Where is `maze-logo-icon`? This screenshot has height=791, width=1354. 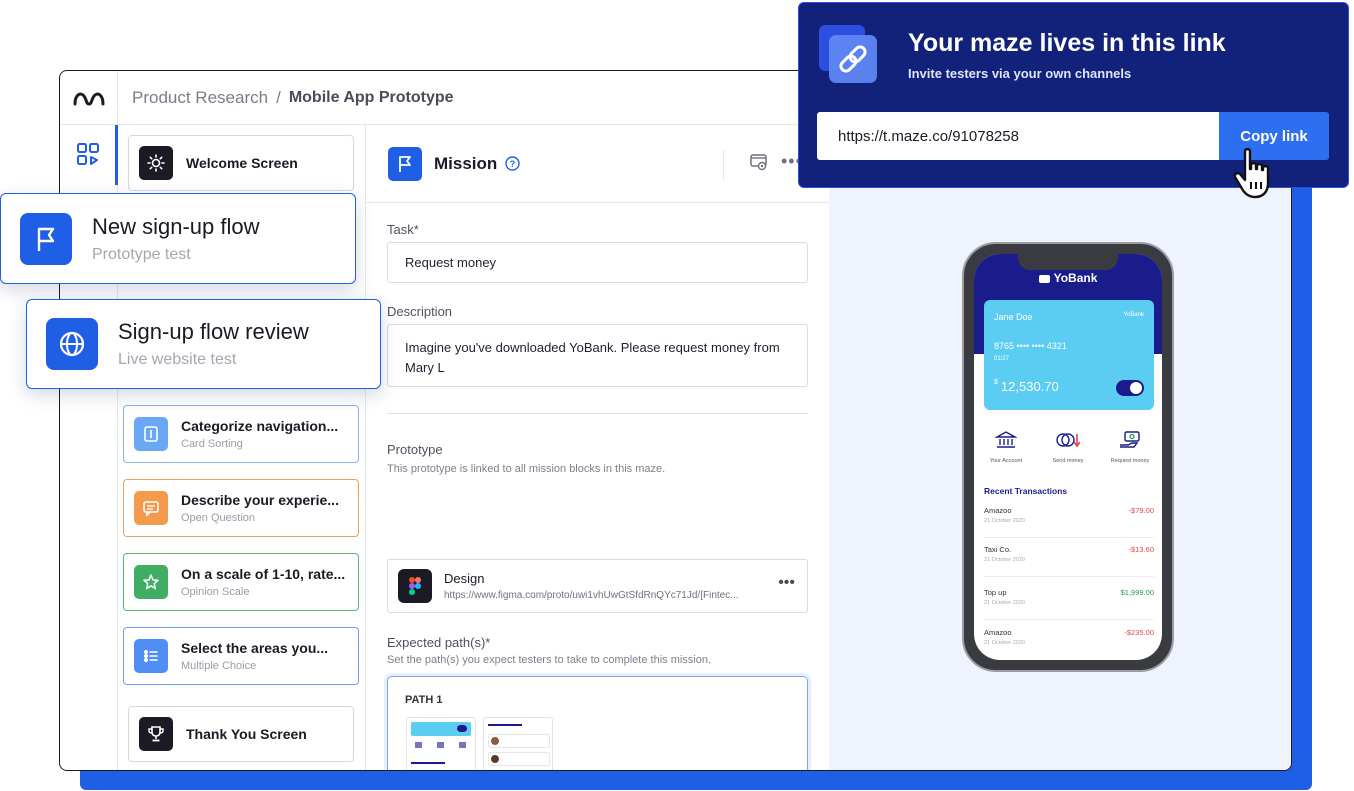
maze-logo-icon is located at coordinates (88, 99).